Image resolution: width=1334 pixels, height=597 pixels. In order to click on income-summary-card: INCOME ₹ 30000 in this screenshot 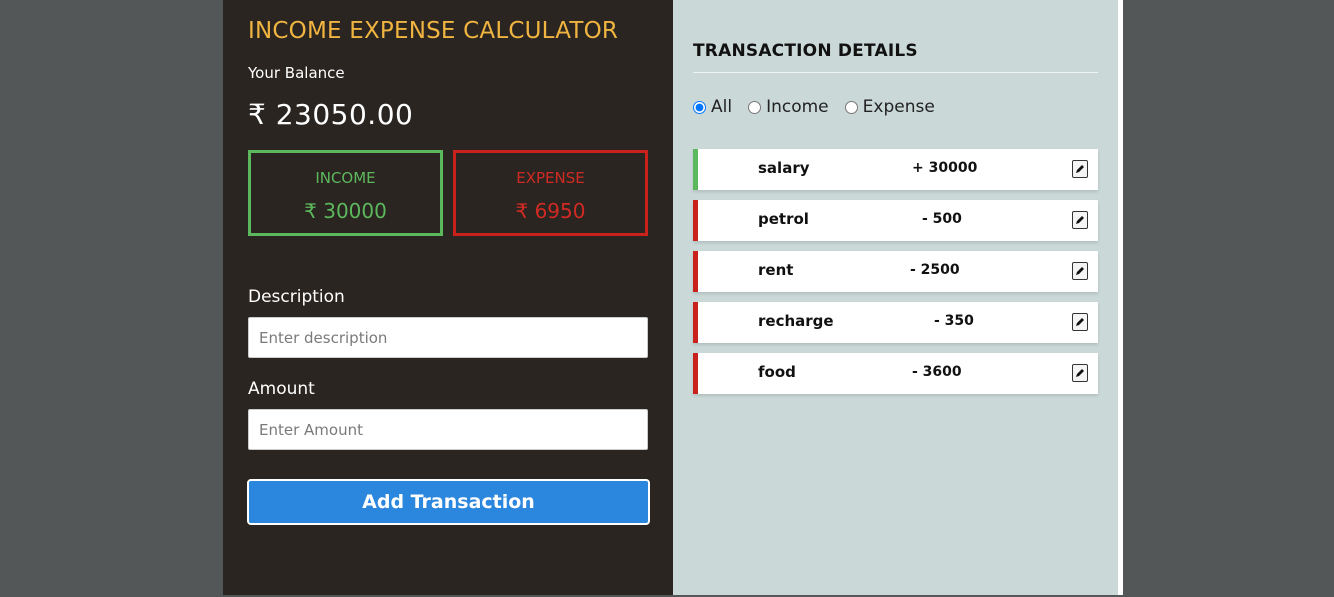, I will do `click(345, 193)`.